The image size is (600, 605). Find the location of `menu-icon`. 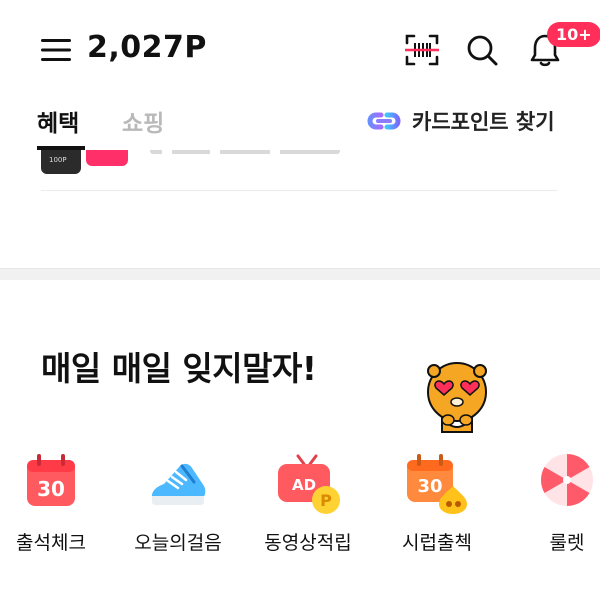

menu-icon is located at coordinates (56, 50).